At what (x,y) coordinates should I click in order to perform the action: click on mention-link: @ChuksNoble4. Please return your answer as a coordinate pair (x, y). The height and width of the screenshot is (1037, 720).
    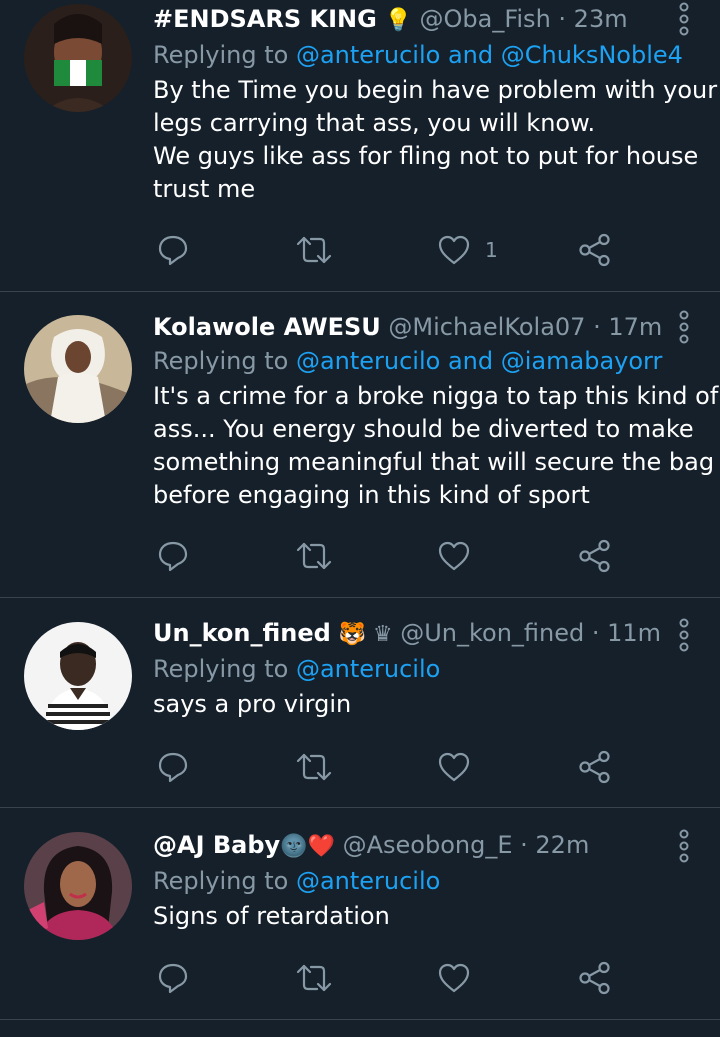
    Looking at the image, I should click on (592, 55).